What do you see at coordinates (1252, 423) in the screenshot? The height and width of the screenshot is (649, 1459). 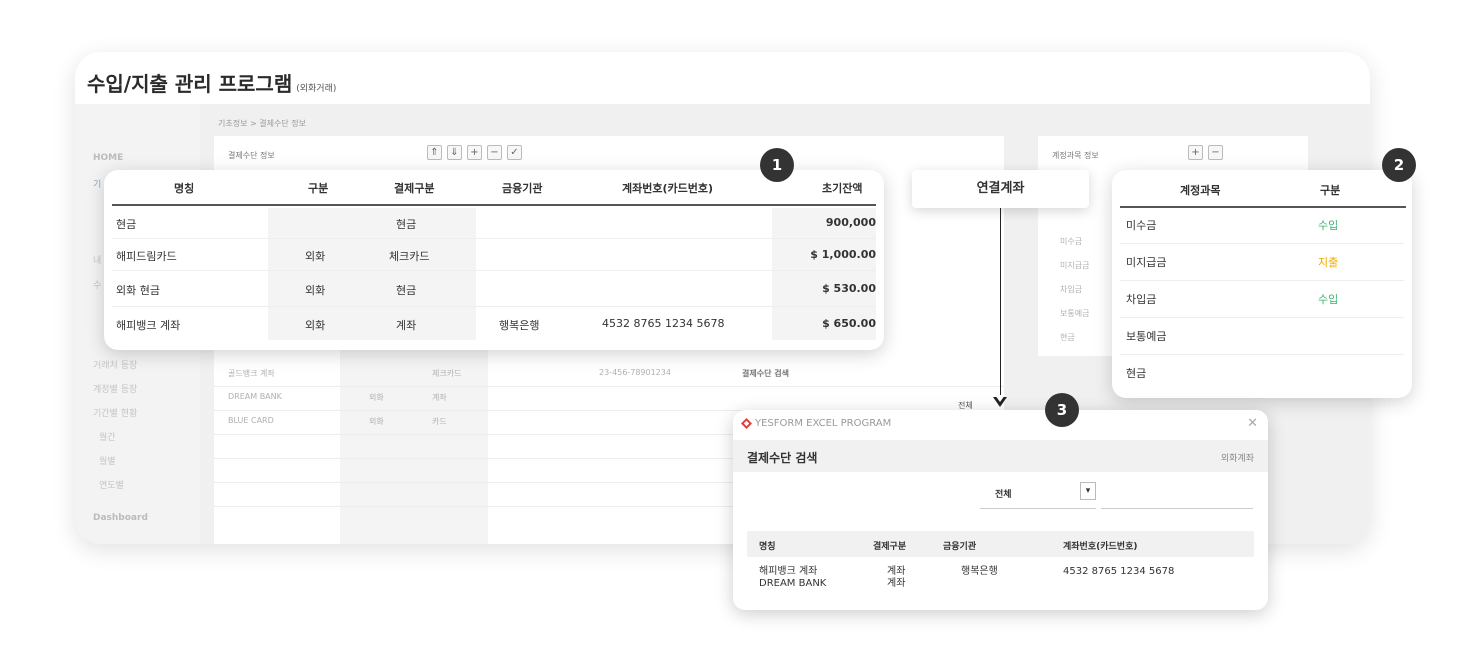 I see `close-icon: ✕` at bounding box center [1252, 423].